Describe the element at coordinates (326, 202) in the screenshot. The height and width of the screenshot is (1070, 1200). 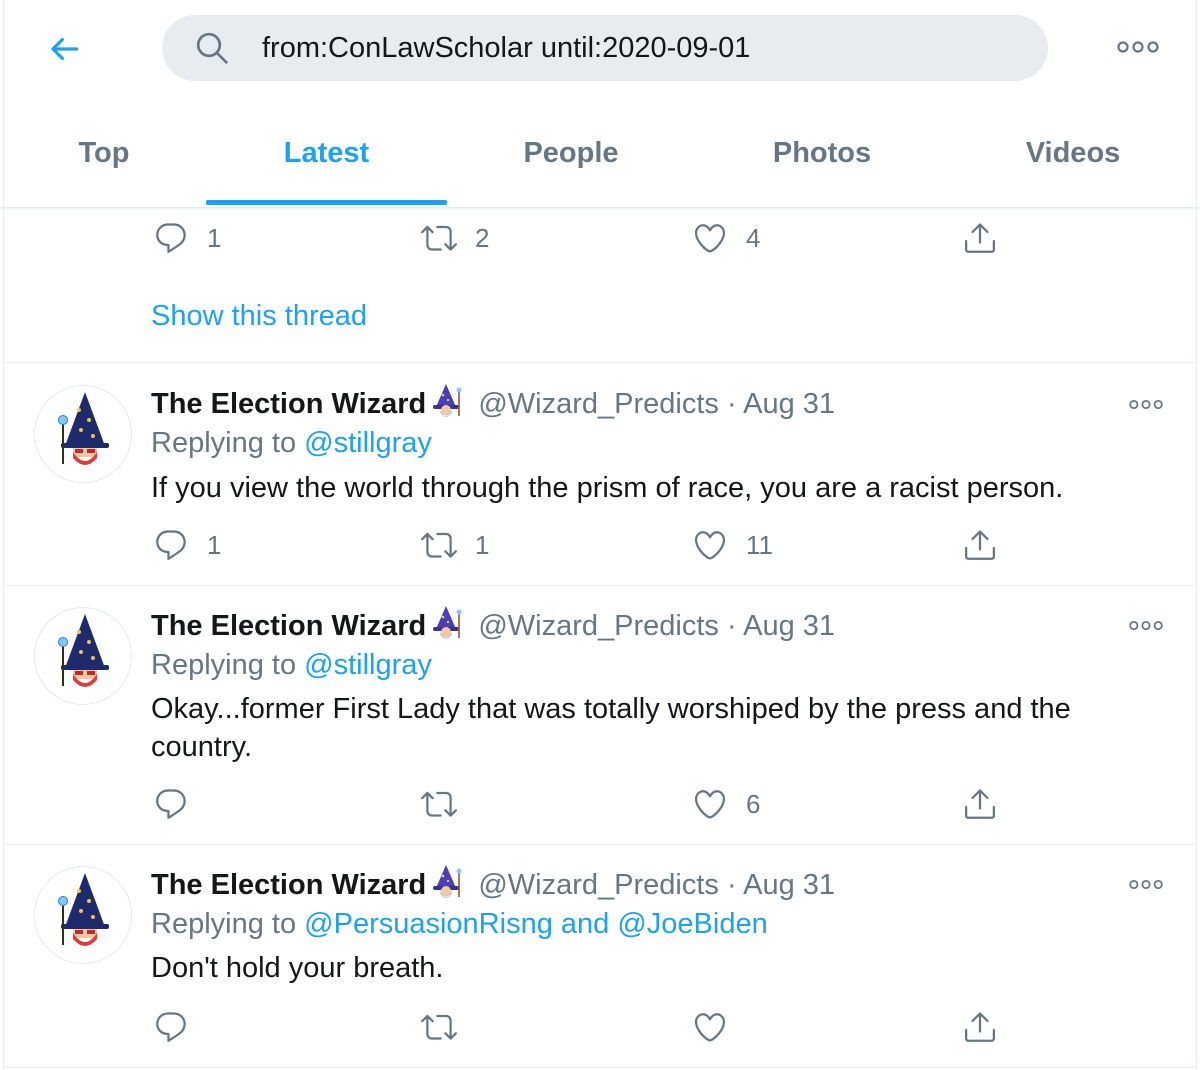
I see `active-tab-indicator` at that location.